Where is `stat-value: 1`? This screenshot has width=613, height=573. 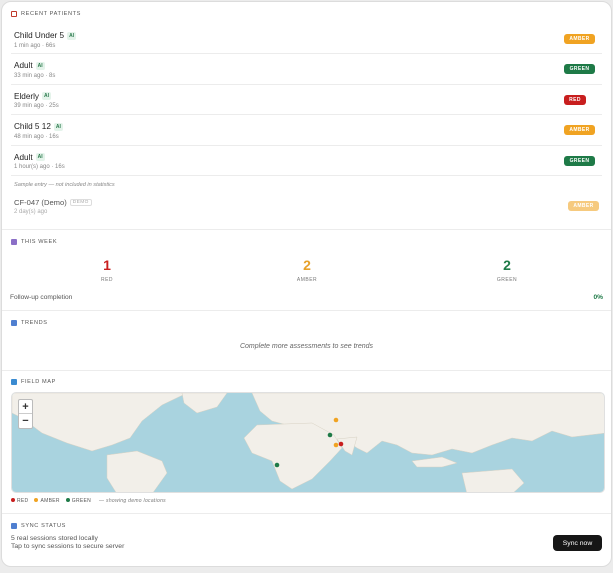 stat-value: 1 is located at coordinates (107, 265).